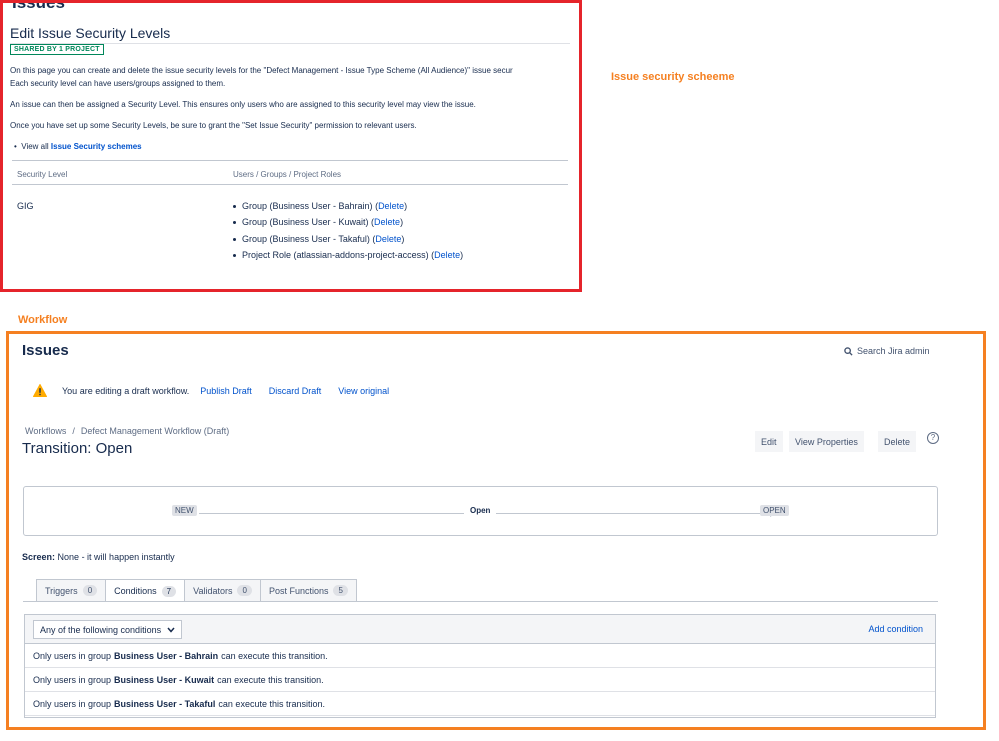  Describe the element at coordinates (307, 206) in the screenshot. I see `member-label: Group (Business User - Bahrain)` at that location.